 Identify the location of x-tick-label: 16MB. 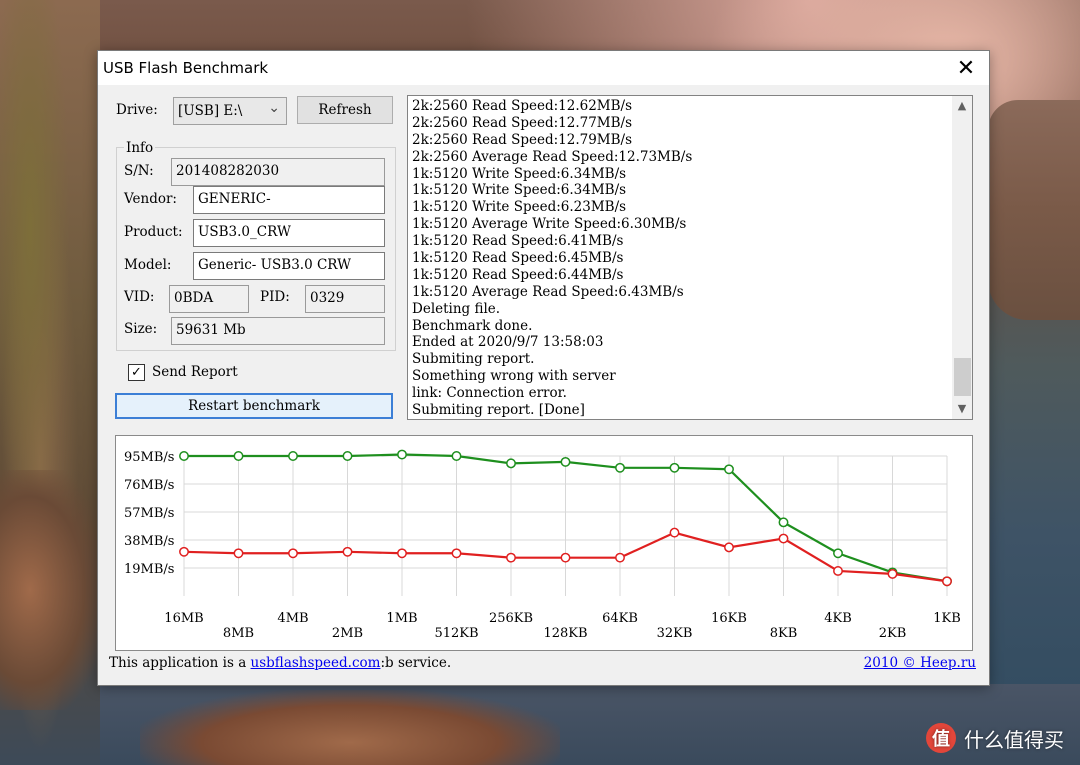
(183, 618).